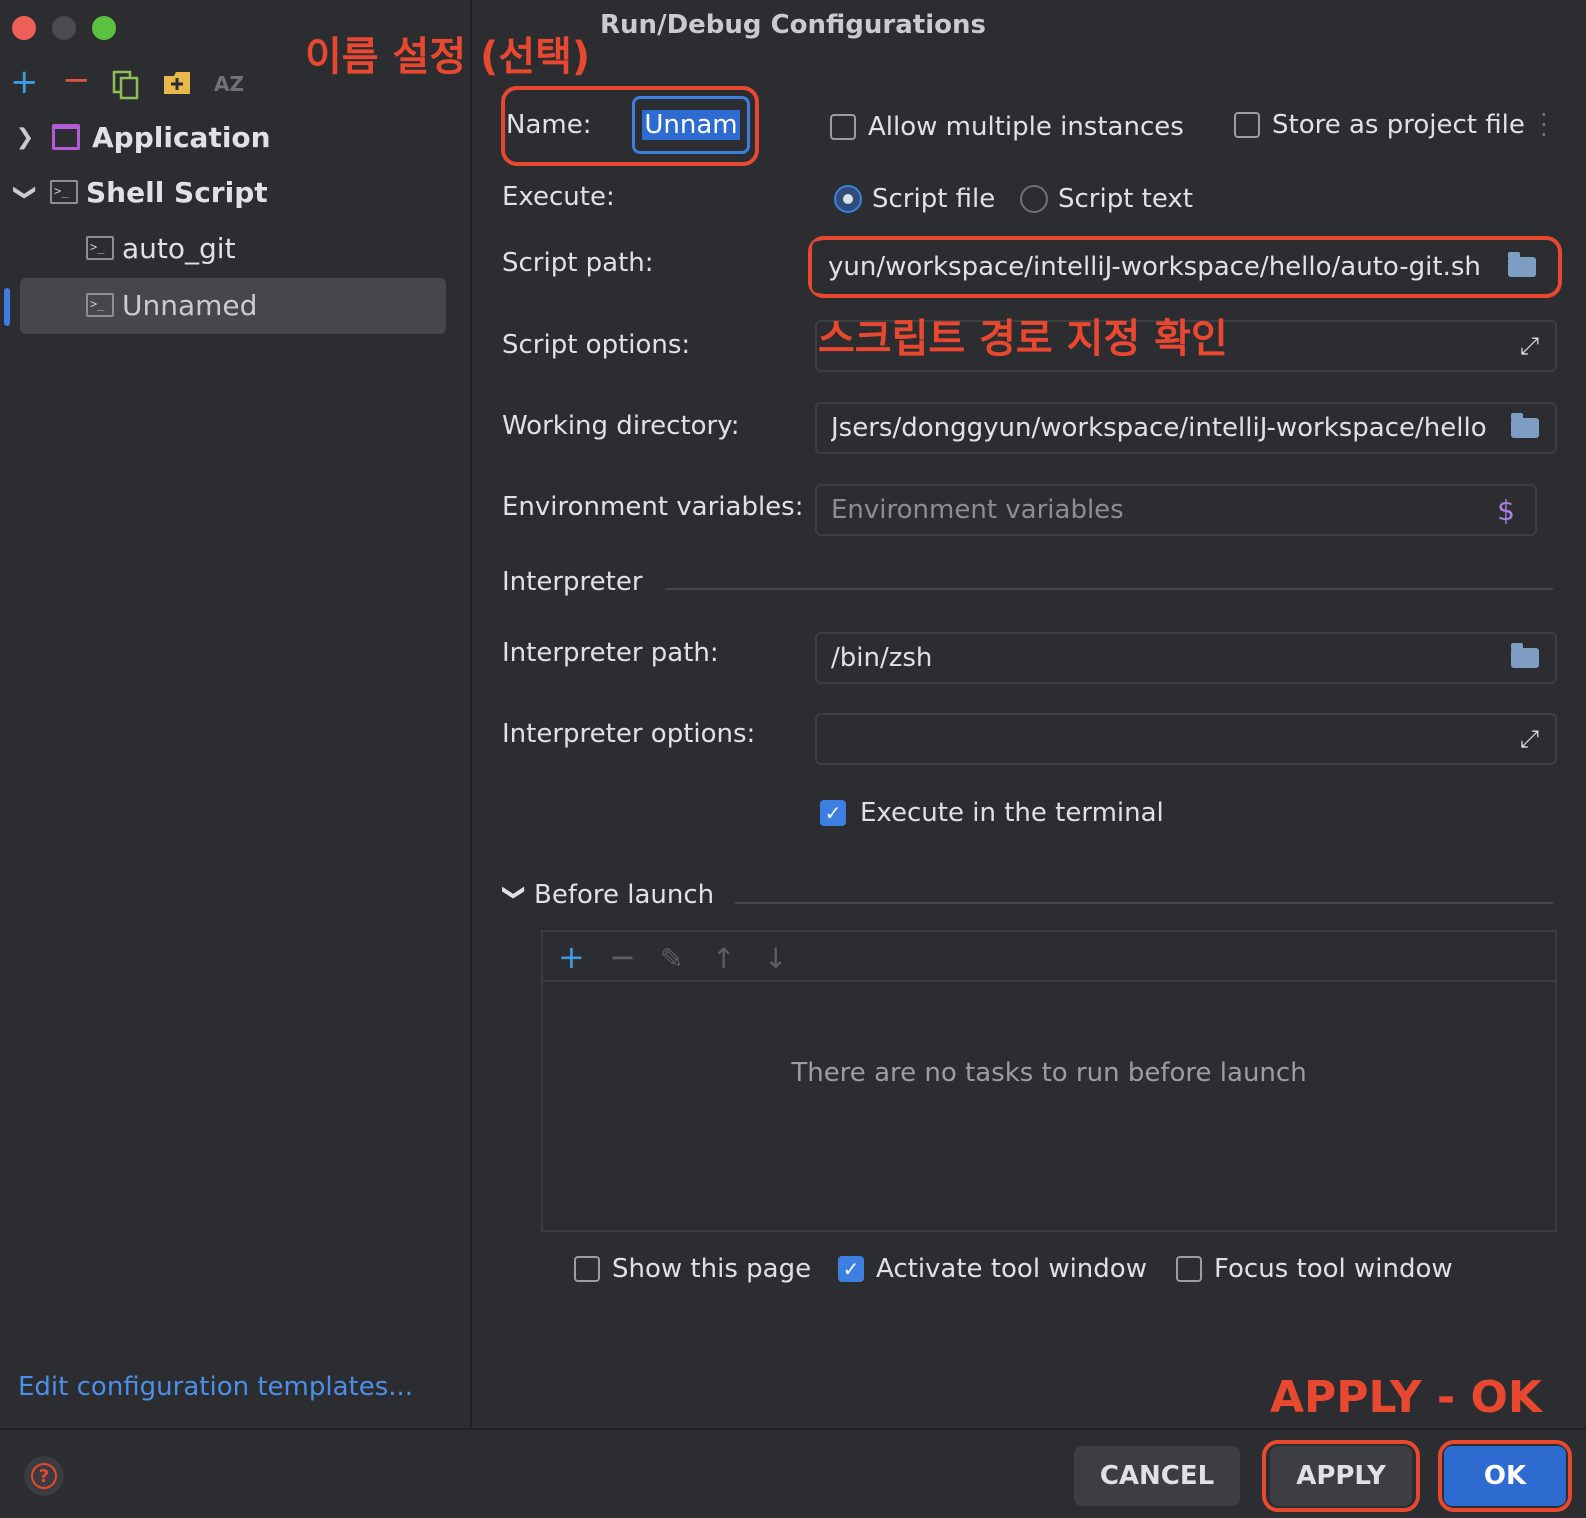 The height and width of the screenshot is (1518, 1586). Describe the element at coordinates (629, 734) in the screenshot. I see `interpreter-options-label: Interpreter options:` at that location.